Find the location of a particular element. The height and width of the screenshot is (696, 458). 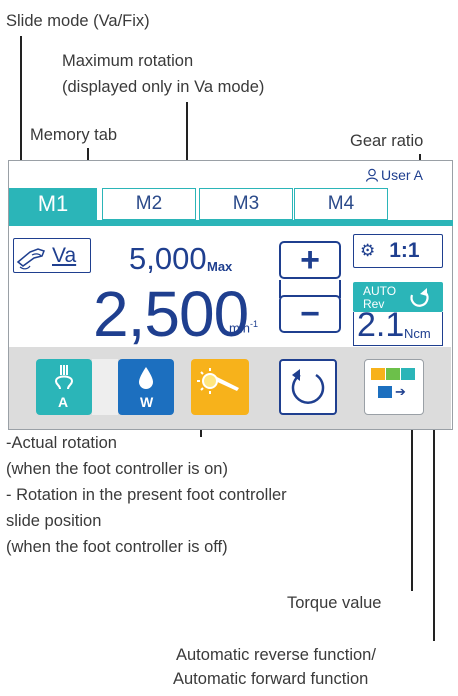

max-rotation-value: 5,000 is located at coordinates (168, 258).